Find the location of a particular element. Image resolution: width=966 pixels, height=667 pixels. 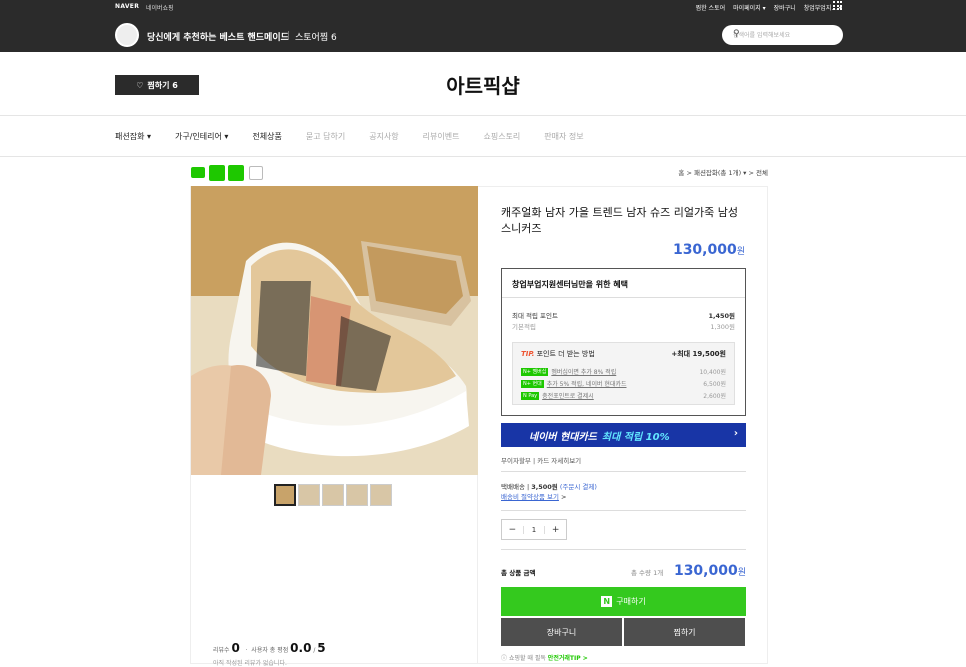

total-currency: 원 is located at coordinates (741, 573).